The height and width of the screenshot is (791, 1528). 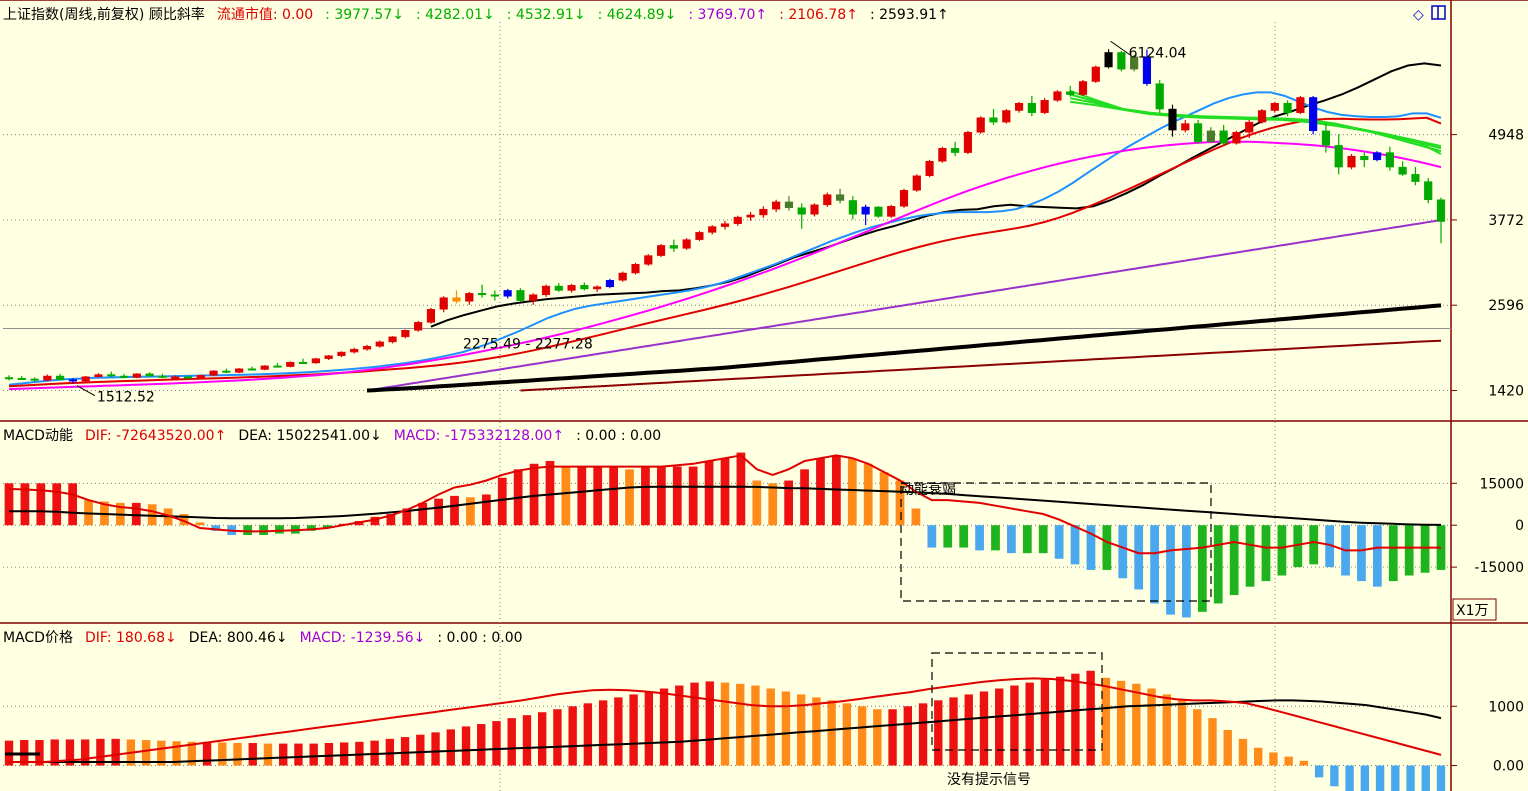 What do you see at coordinates (1418, 15) in the screenshot?
I see `diamond-icon: ◇` at bounding box center [1418, 15].